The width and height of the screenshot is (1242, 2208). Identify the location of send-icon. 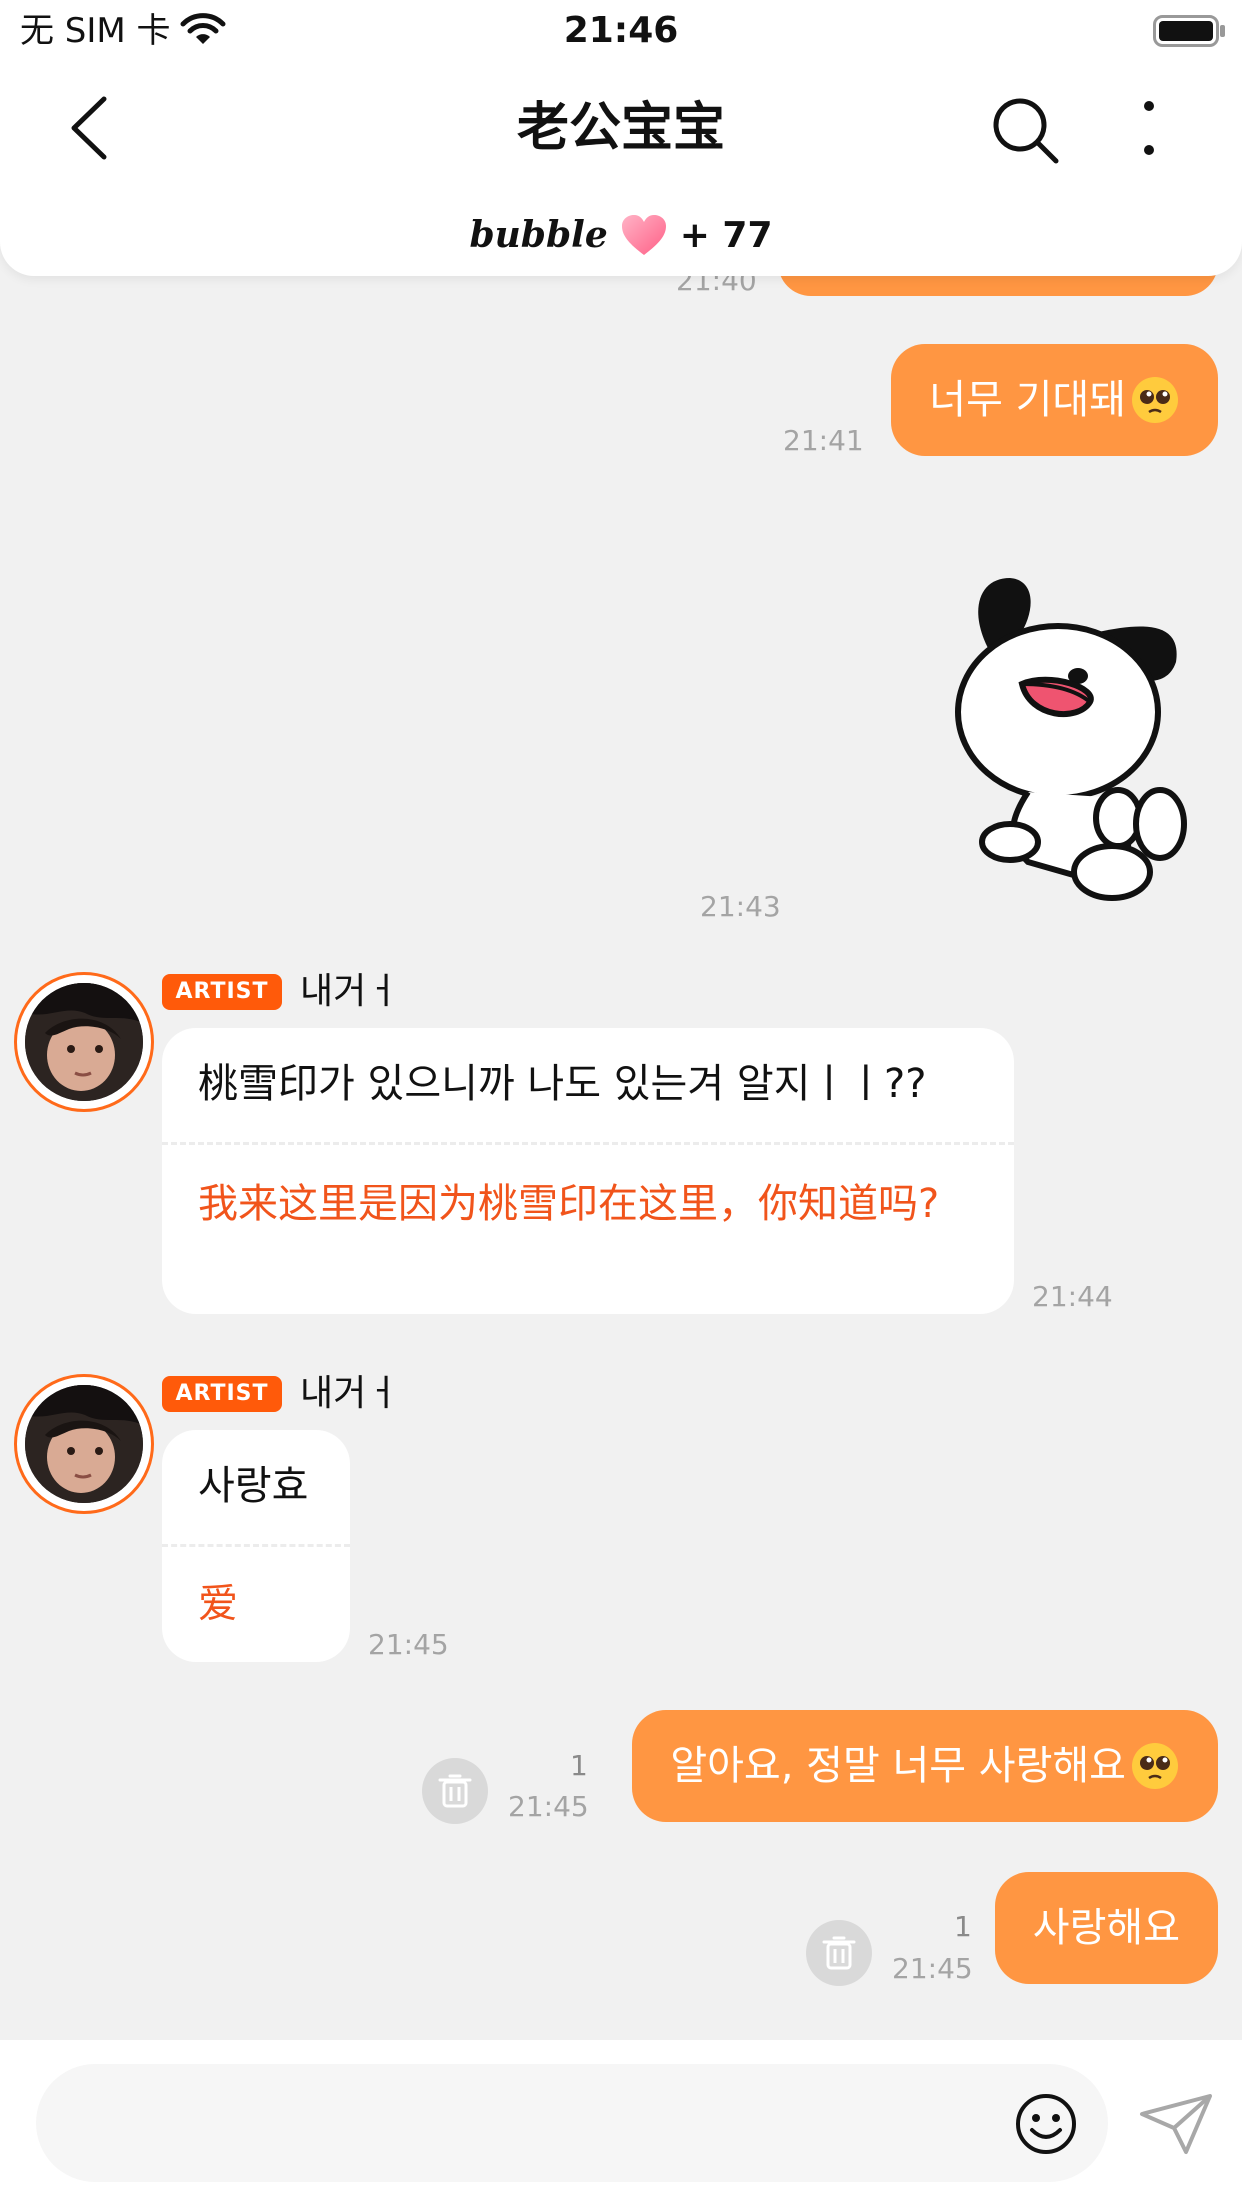
(1176, 2124).